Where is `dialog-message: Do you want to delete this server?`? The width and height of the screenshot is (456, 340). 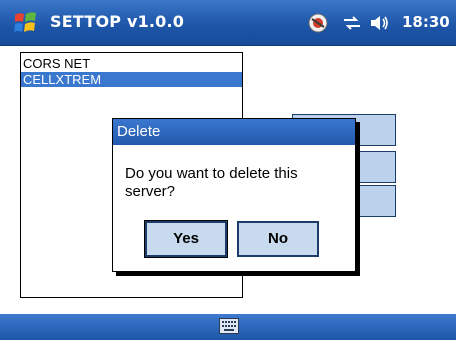 dialog-message: Do you want to delete this server? is located at coordinates (211, 182).